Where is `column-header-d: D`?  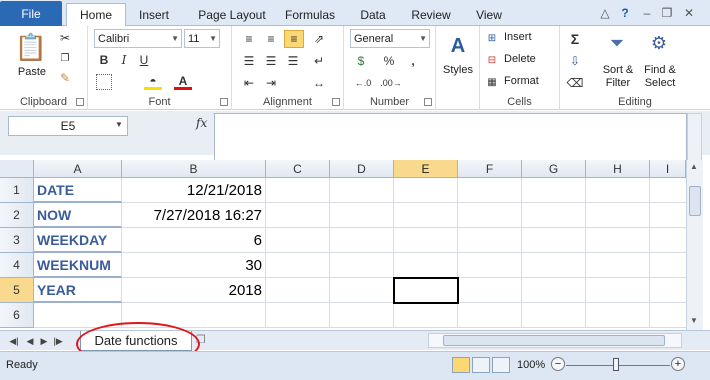
column-header-d: D is located at coordinates (362, 169).